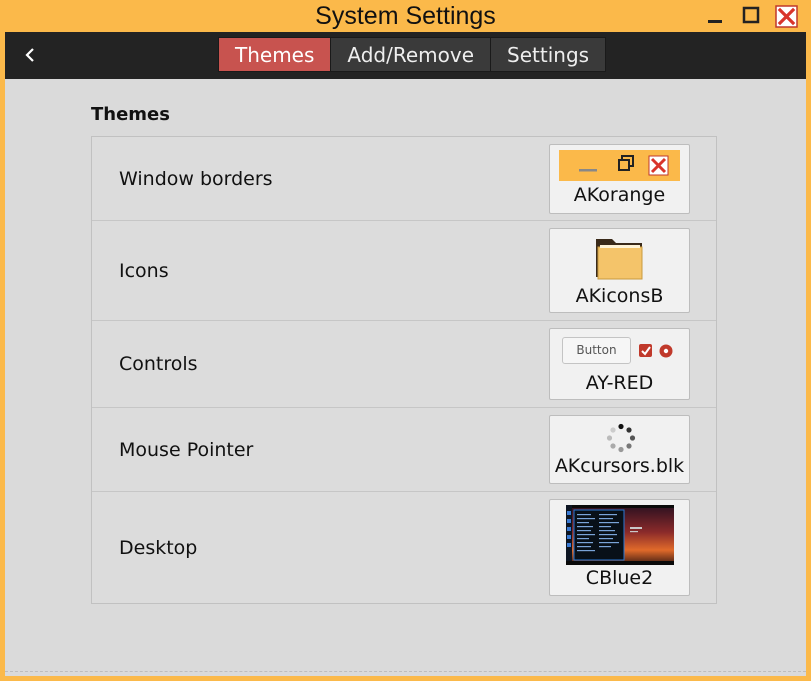  What do you see at coordinates (196, 178) in the screenshot?
I see `row-label: Window borders` at bounding box center [196, 178].